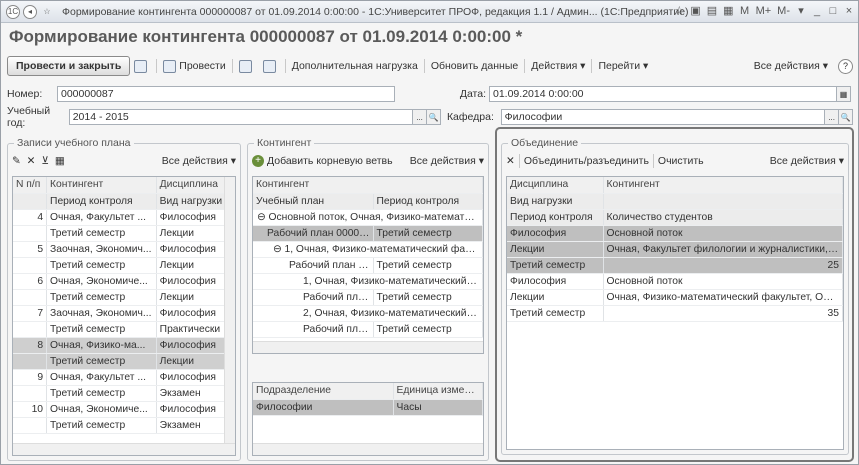 The image size is (859, 465). What do you see at coordinates (849, 11) in the screenshot?
I see `close-button: ×` at bounding box center [849, 11].